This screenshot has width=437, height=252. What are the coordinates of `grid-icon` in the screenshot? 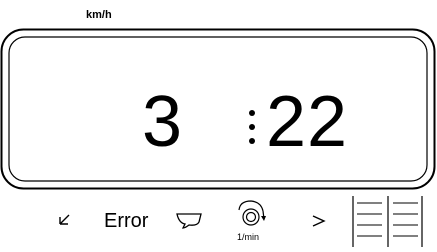 It's located at (388, 224).